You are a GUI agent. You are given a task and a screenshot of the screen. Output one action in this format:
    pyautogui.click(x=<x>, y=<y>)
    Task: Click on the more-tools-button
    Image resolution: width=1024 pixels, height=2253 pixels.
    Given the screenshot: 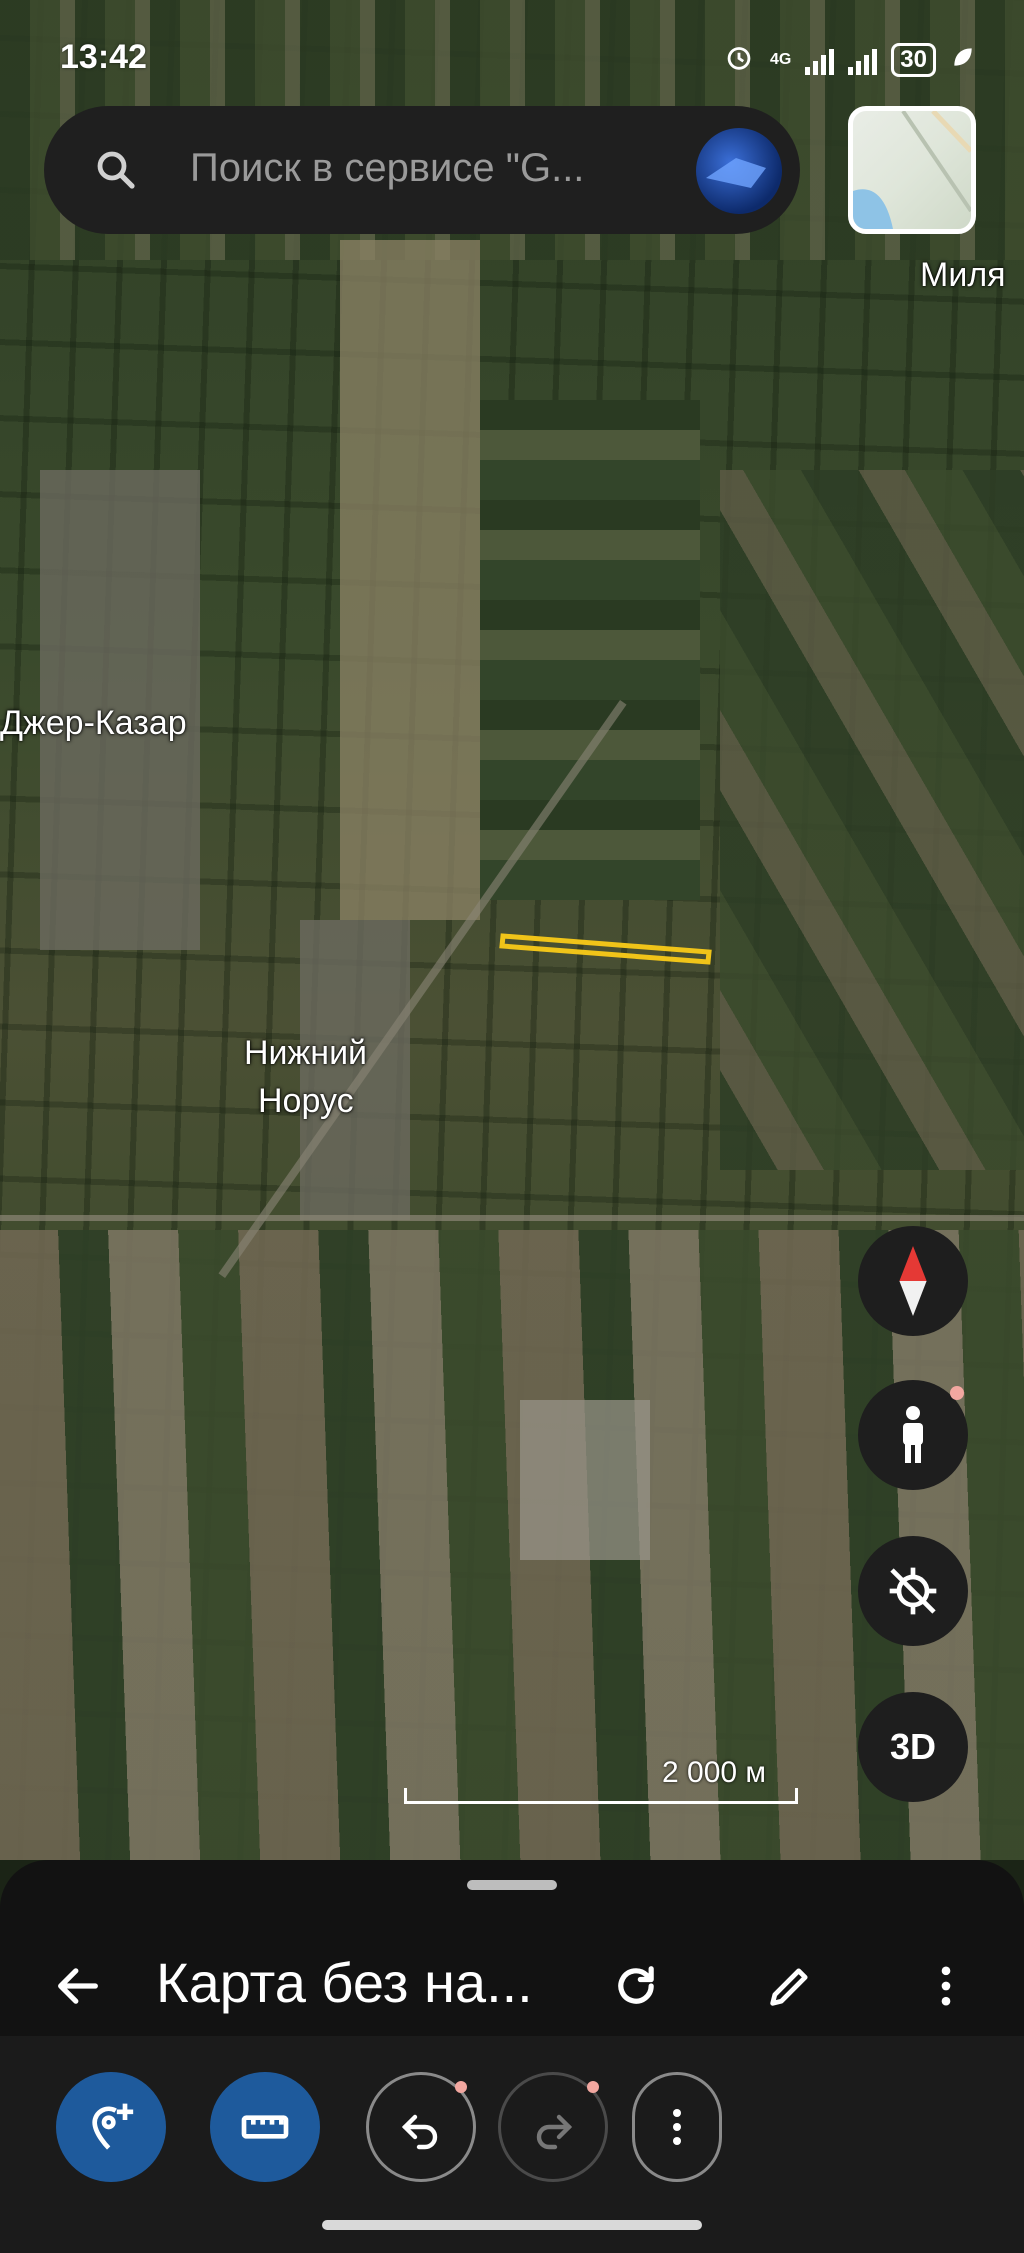 What is the action you would take?
    pyautogui.click(x=677, y=2127)
    